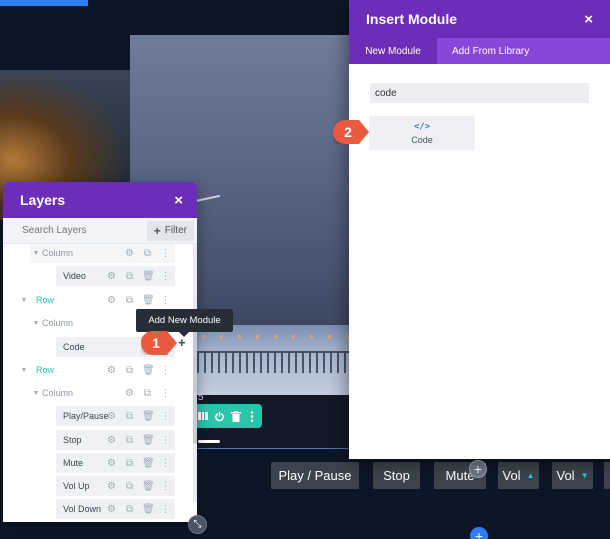  I want to click on layer-module-vol-up: Vol Up ⚙ ⧉ 🗑 ⋮, so click(115, 486).